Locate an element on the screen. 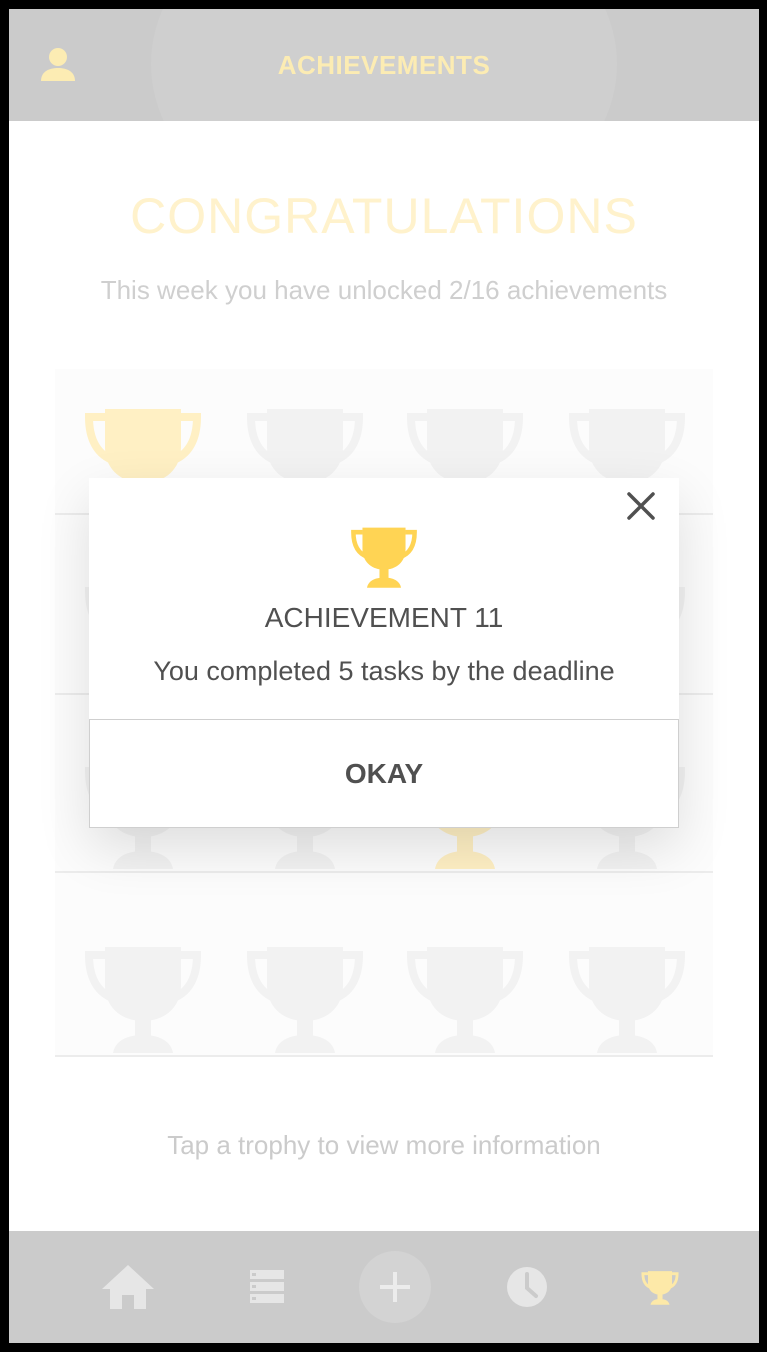 This screenshot has width=767, height=1352. nav-history is located at coordinates (527, 1287).